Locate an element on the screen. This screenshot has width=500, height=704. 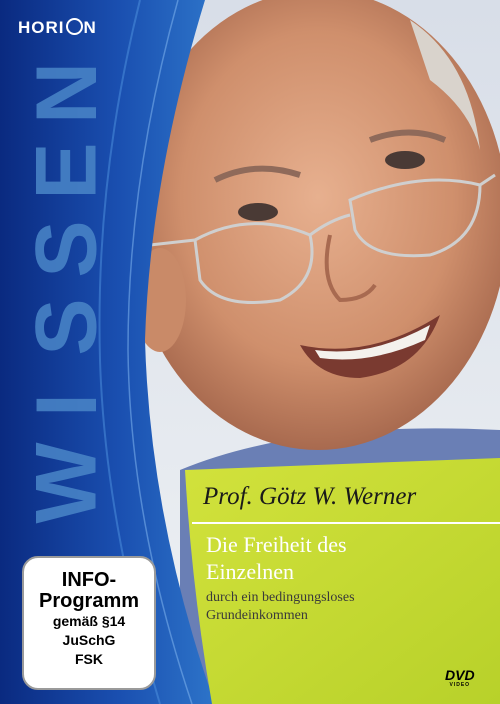
series-letter: W is located at coordinates (66, 483).